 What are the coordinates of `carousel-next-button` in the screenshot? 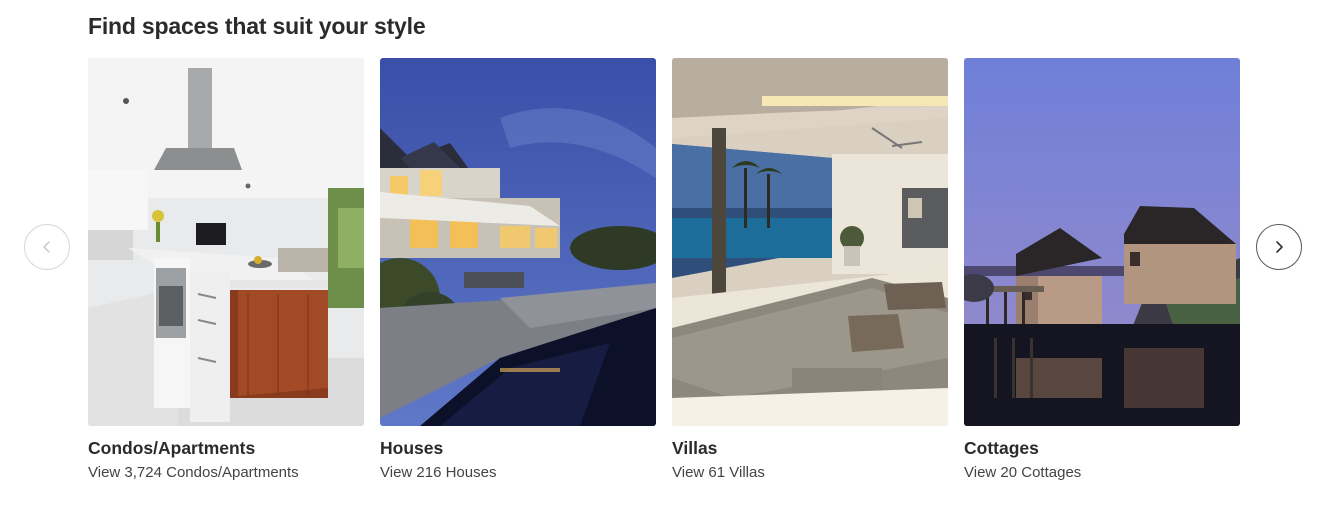 It's located at (1279, 247).